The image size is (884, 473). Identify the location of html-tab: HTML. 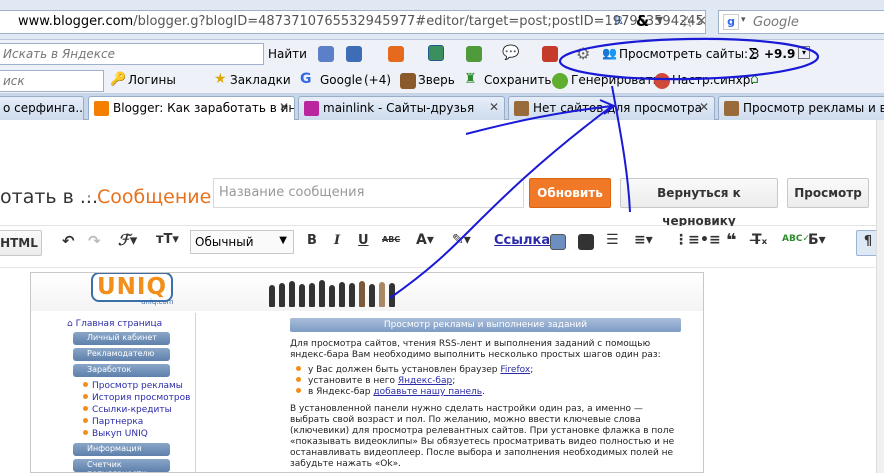
(21, 243).